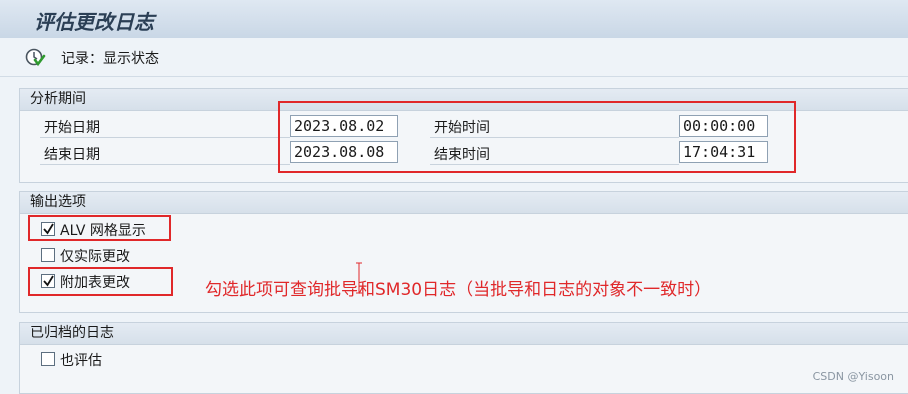  What do you see at coordinates (48, 359) in the screenshot?
I see `also-evaluate-checkbox` at bounding box center [48, 359].